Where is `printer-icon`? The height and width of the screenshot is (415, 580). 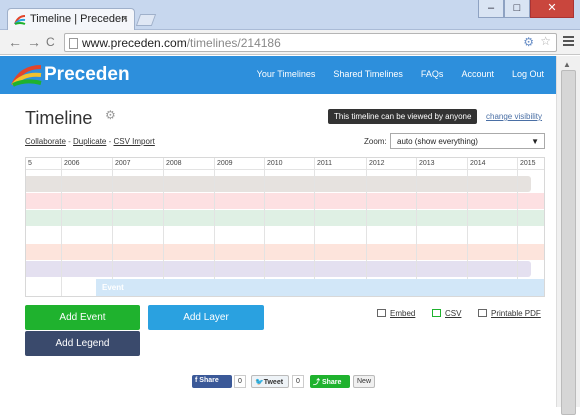
printer-icon is located at coordinates (482, 313).